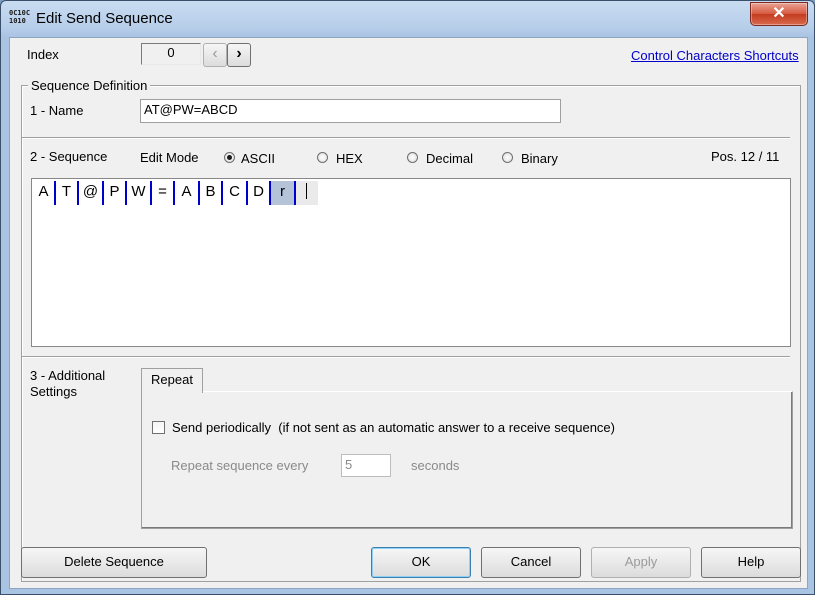 Image resolution: width=815 pixels, height=595 pixels. I want to click on position-indicator: Pos. 12 / 11, so click(745, 156).